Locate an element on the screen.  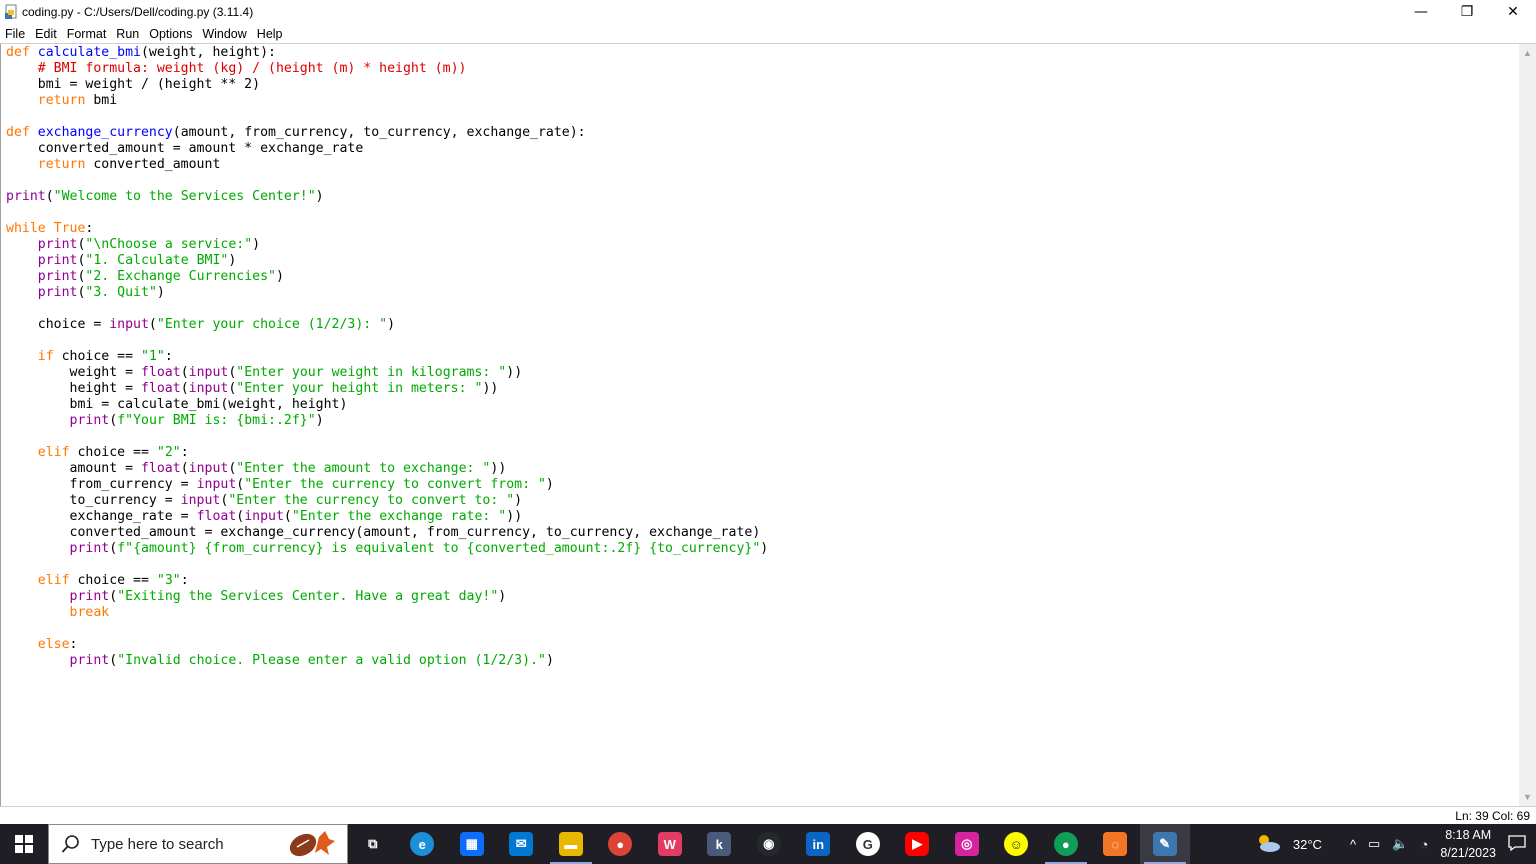
menu-window: Window is located at coordinates (224, 34).